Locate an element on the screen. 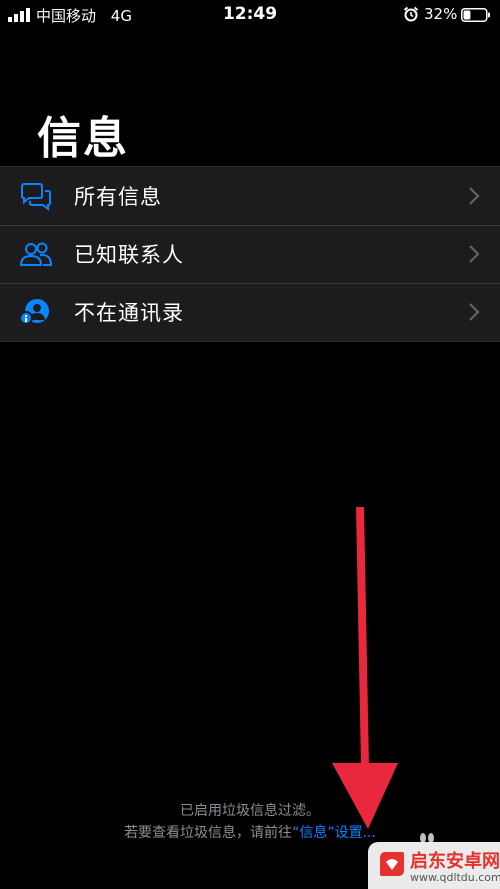 This screenshot has width=500, height=889. unknown-person-icon is located at coordinates (34, 312).